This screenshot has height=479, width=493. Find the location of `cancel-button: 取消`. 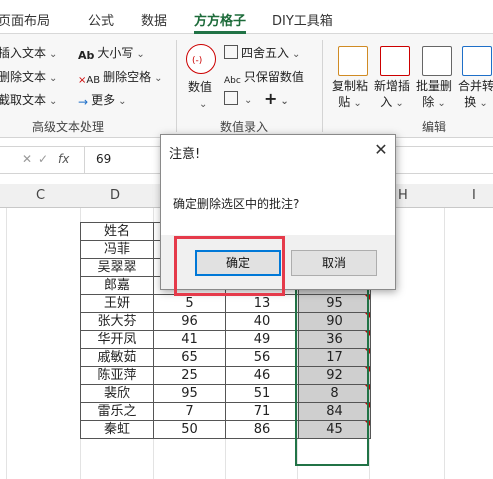

cancel-button: 取消 is located at coordinates (334, 263).